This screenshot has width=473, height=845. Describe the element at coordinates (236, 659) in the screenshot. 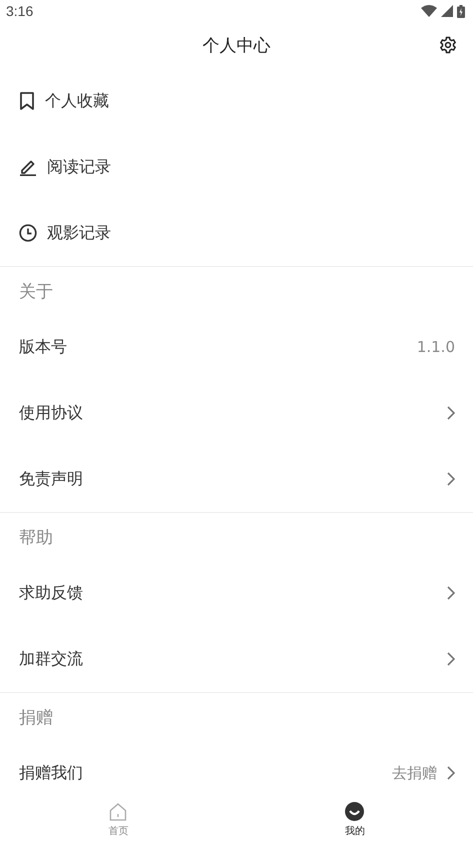

I see `settings-row: 加群交流` at that location.